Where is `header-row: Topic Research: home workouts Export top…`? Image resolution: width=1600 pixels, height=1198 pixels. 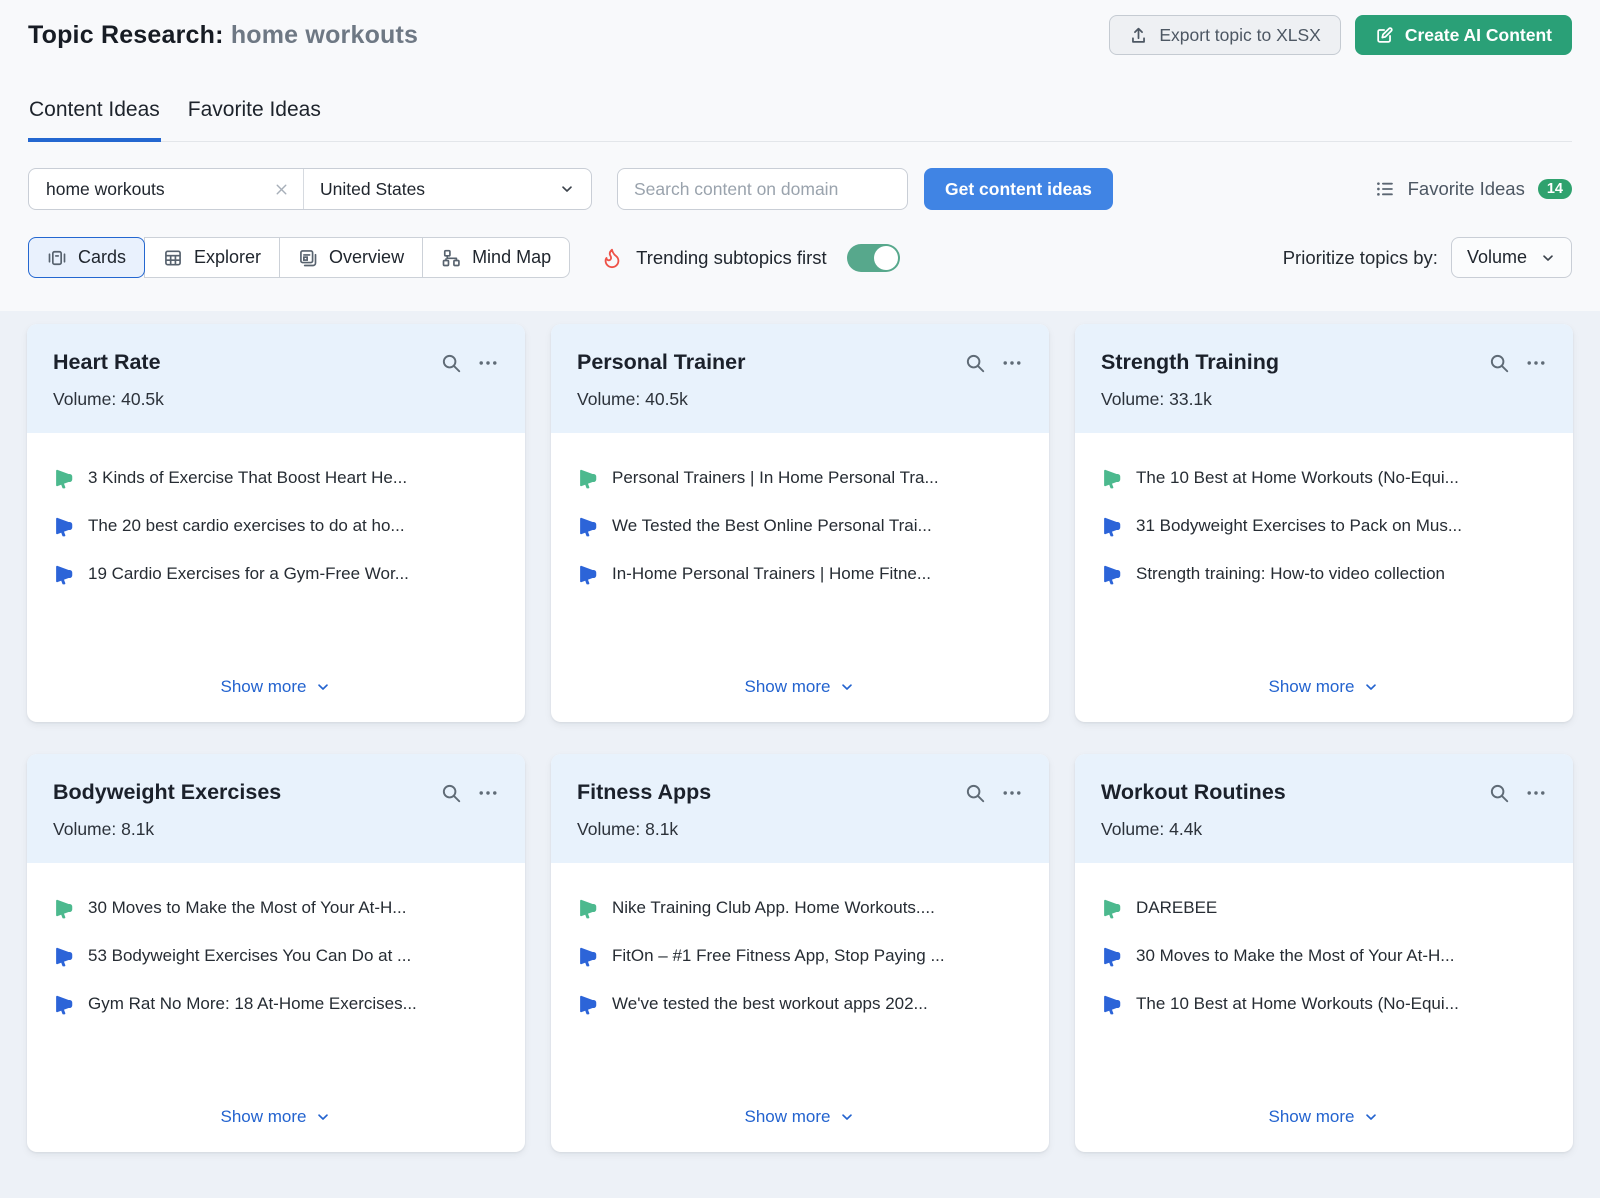
header-row: Topic Research: home workouts Export top… is located at coordinates (800, 35).